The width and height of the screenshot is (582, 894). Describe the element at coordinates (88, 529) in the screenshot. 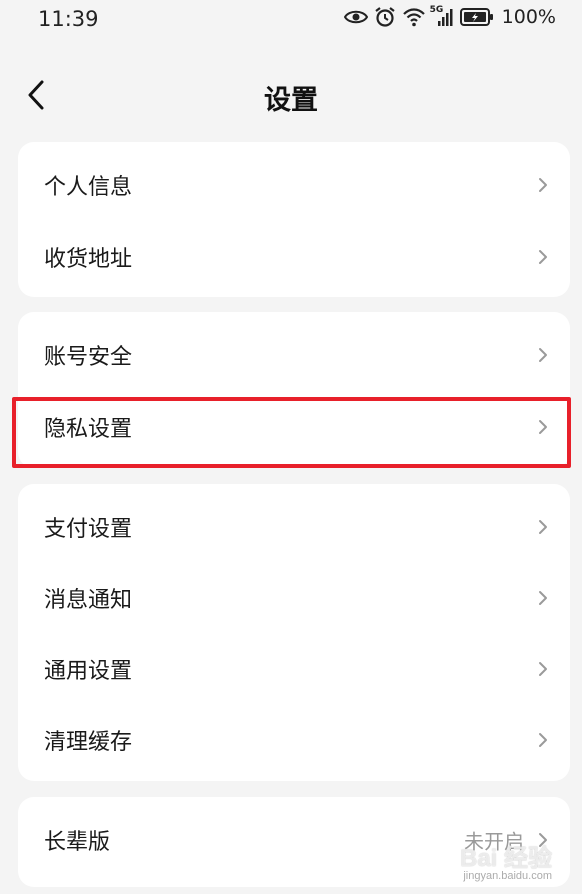

I see `settings-item-label: 支付设置` at that location.